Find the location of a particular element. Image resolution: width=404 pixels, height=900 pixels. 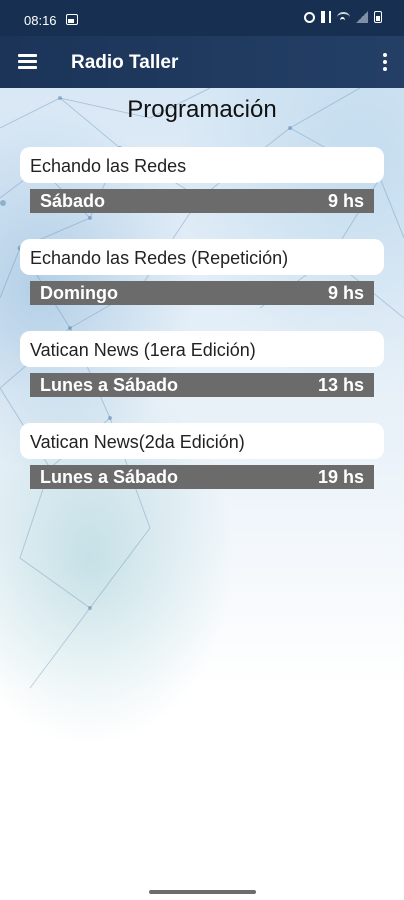

program-name: Vatican News (1era Edición) is located at coordinates (202, 349).